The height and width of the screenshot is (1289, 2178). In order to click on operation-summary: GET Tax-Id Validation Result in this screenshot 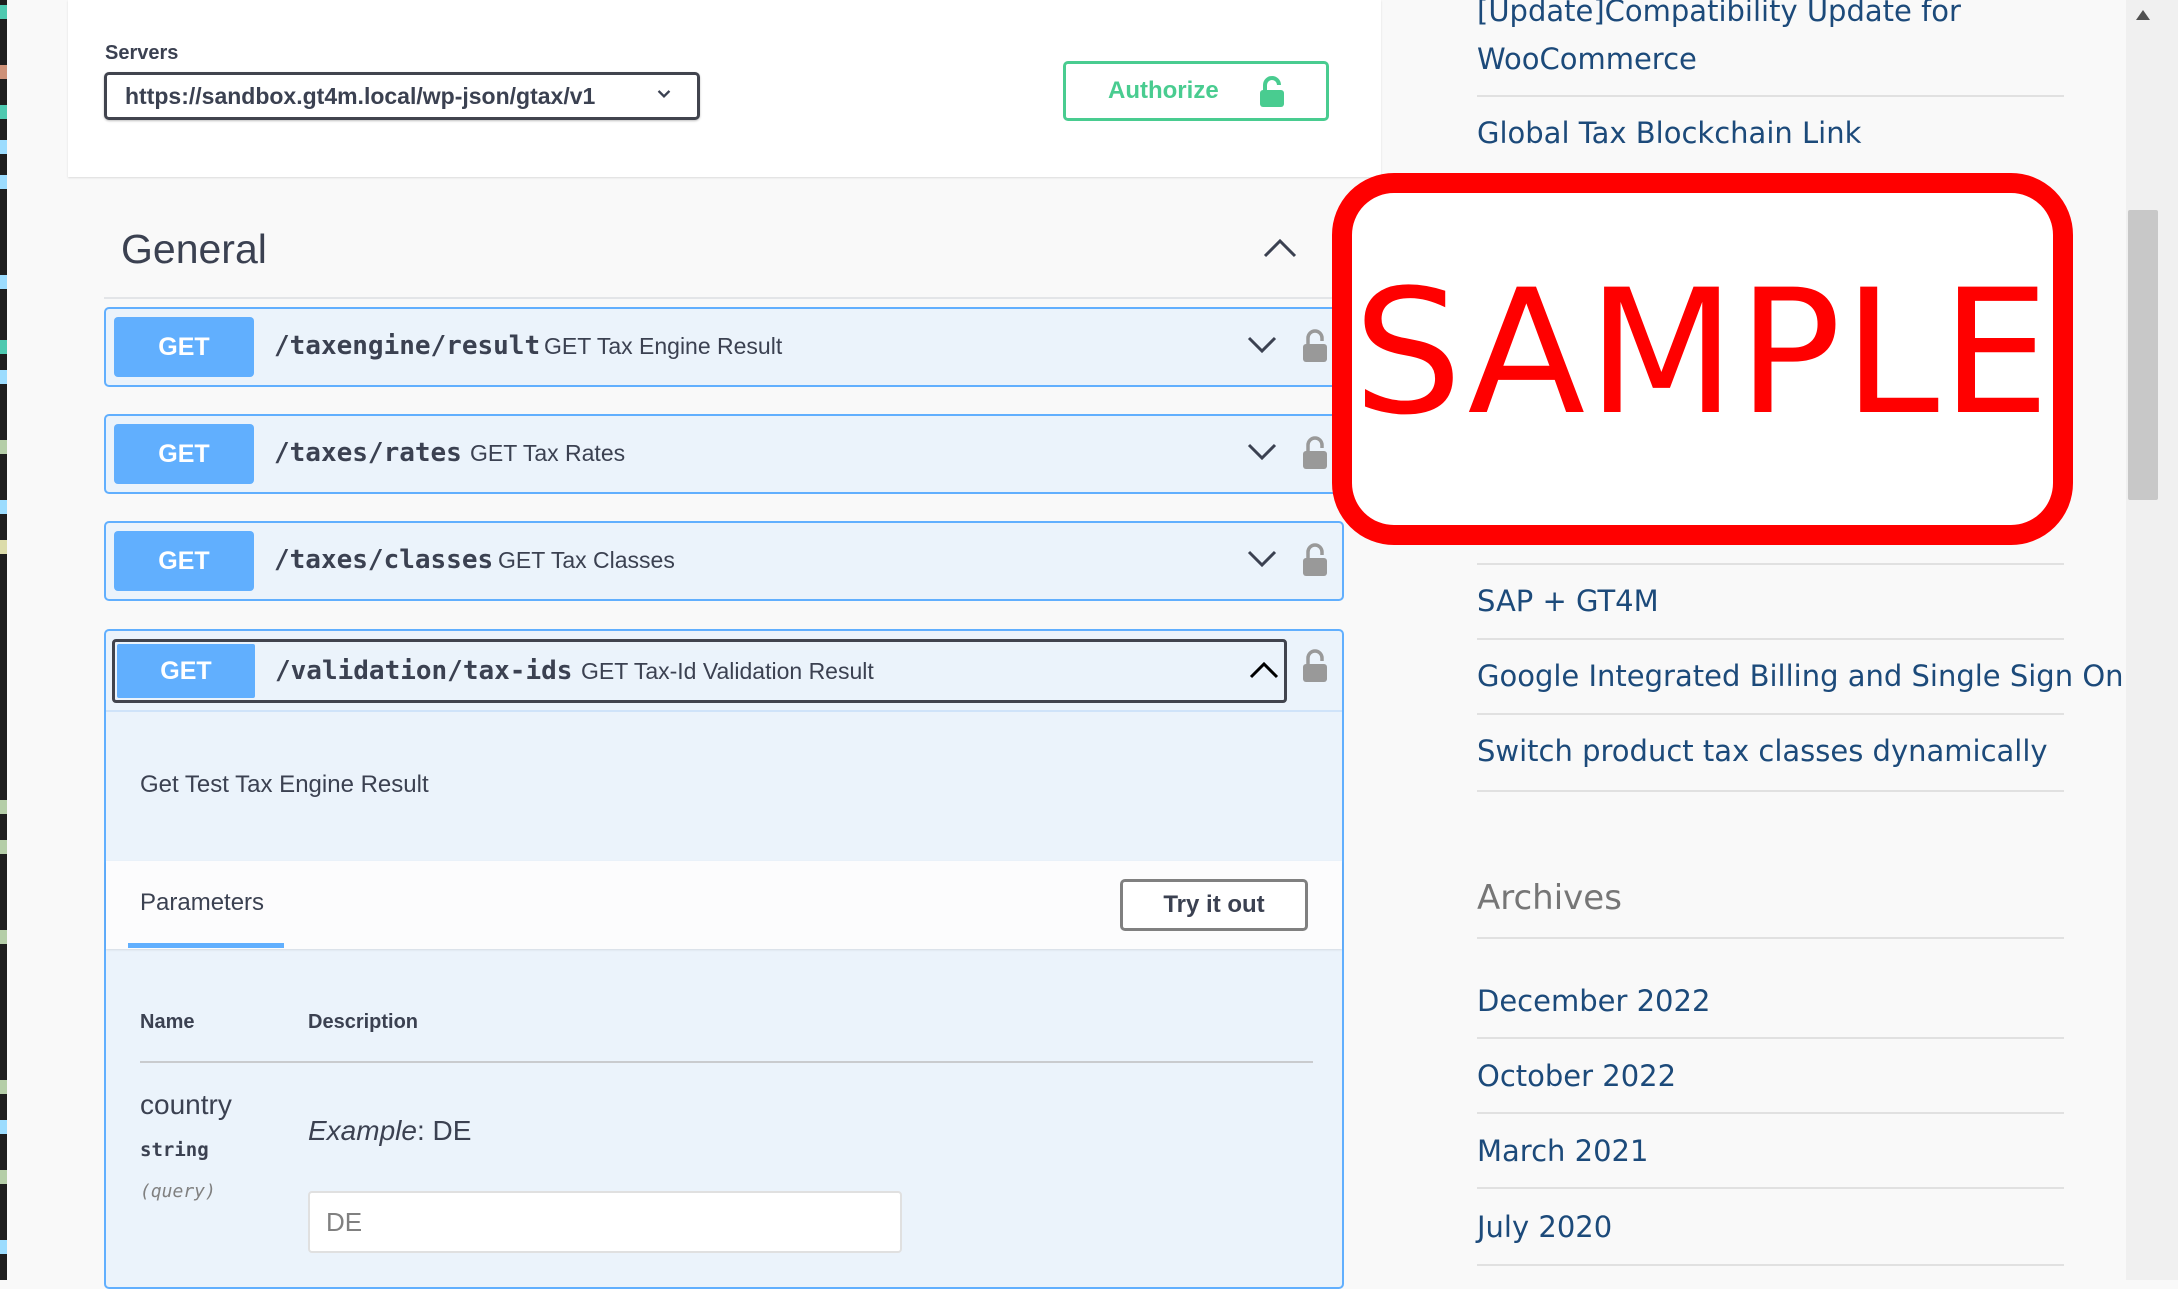, I will do `click(727, 671)`.